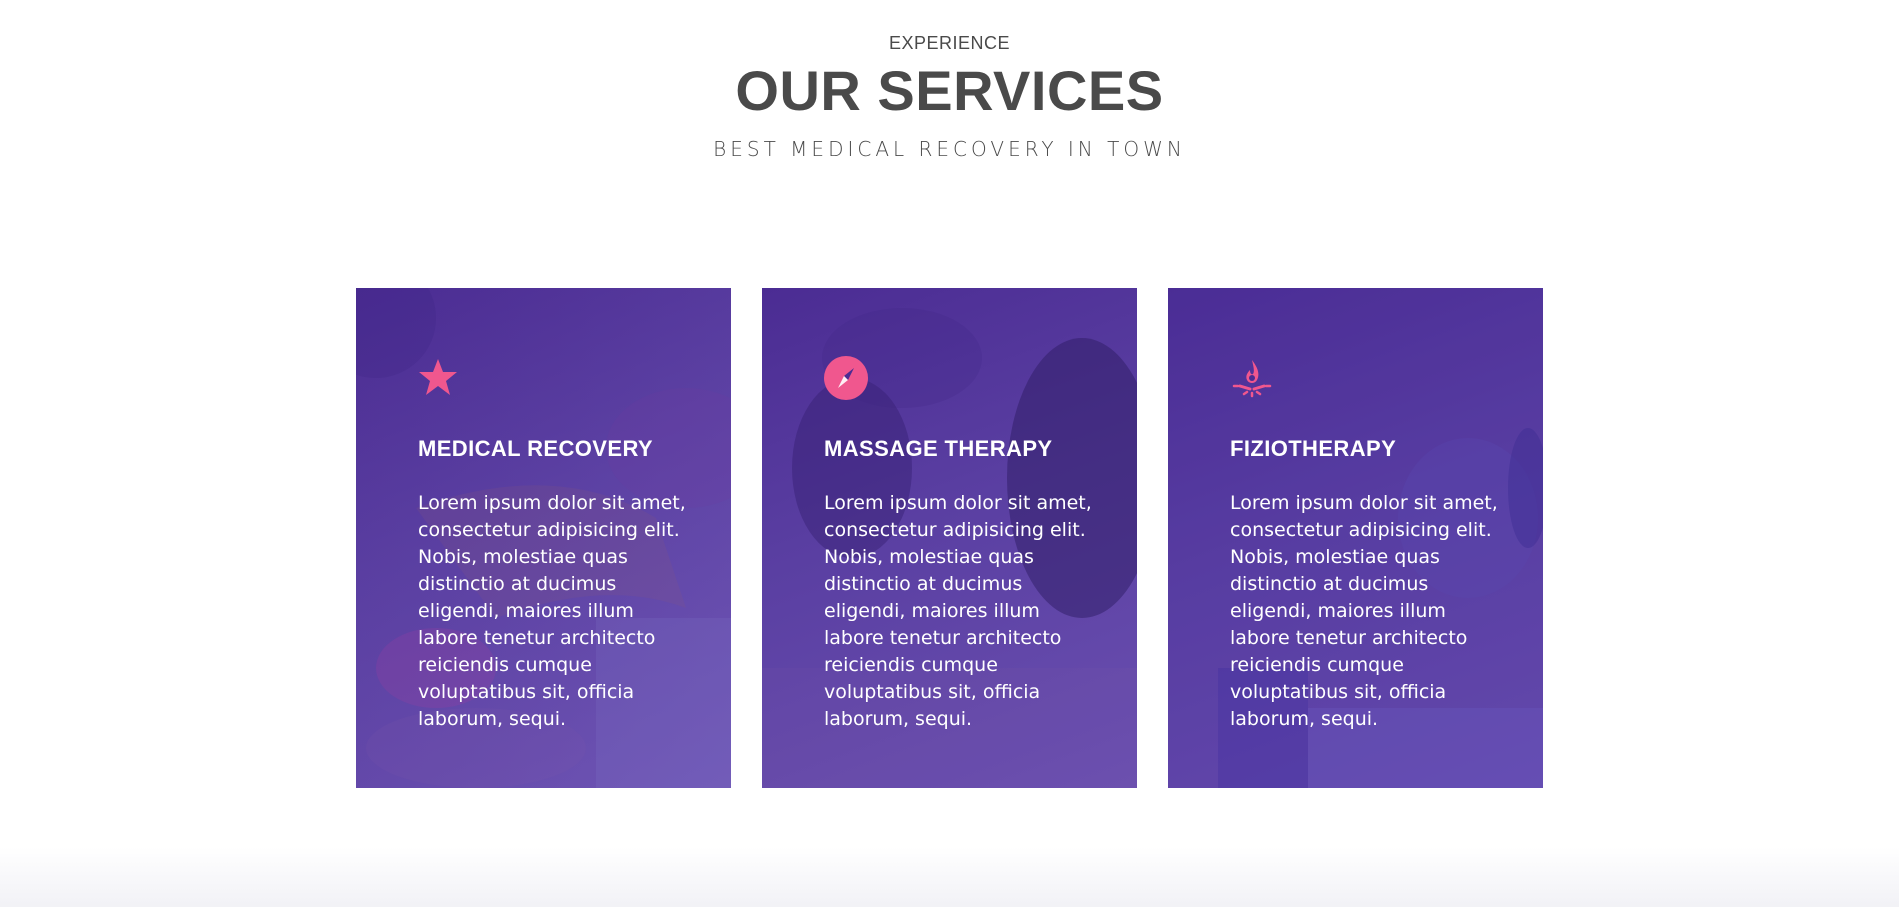 This screenshot has width=1899, height=907. What do you see at coordinates (1252, 379) in the screenshot?
I see `campfire-icon` at bounding box center [1252, 379].